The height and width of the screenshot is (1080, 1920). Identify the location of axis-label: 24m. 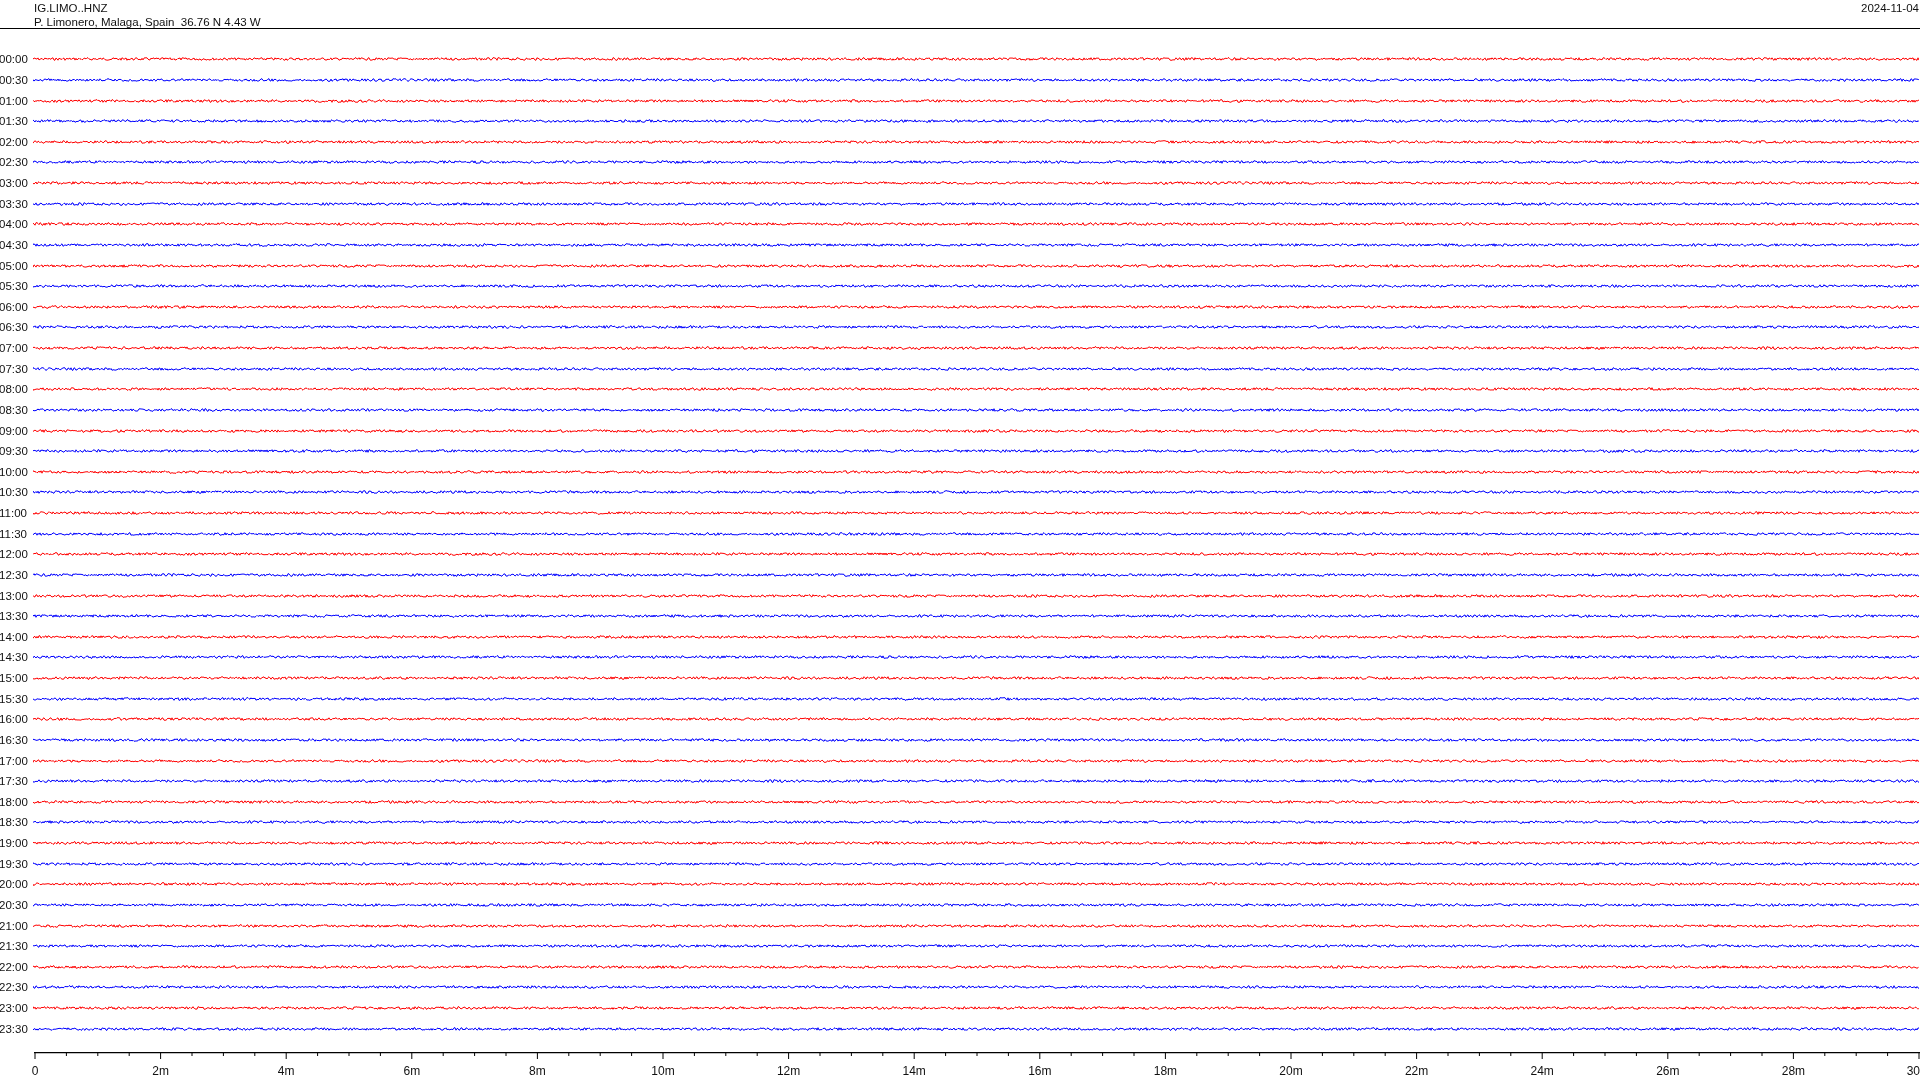
(1542, 1071).